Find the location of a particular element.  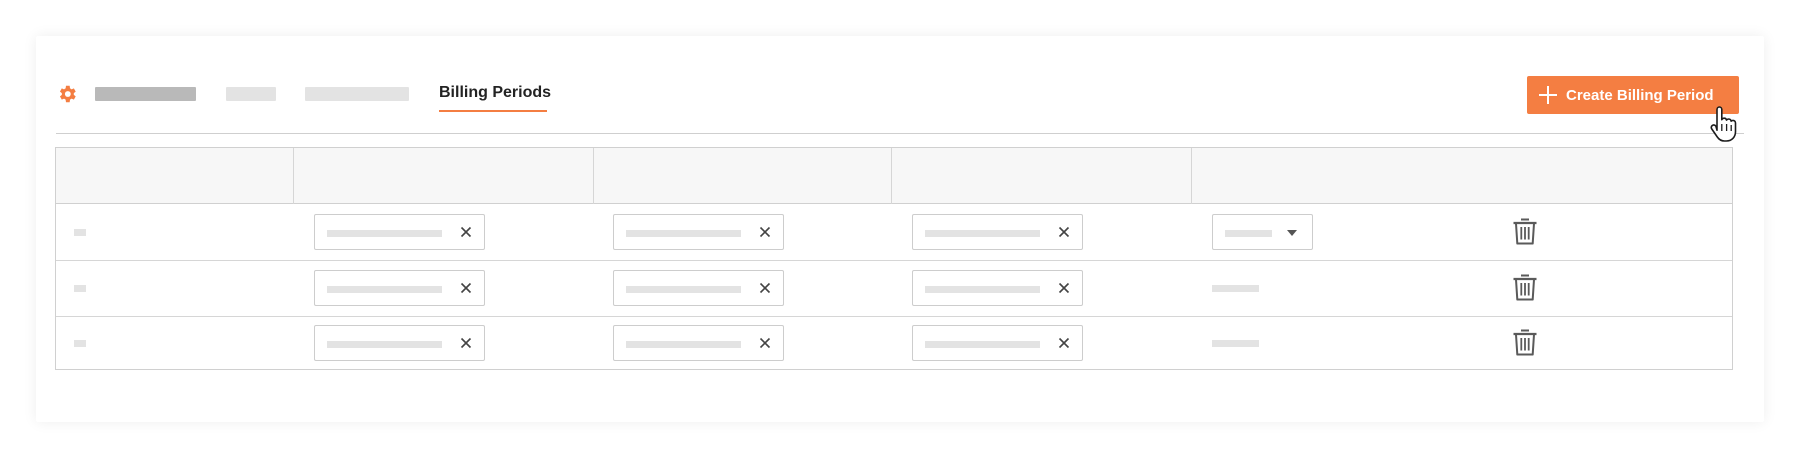

hand-pointer-icon is located at coordinates (1723, 124).